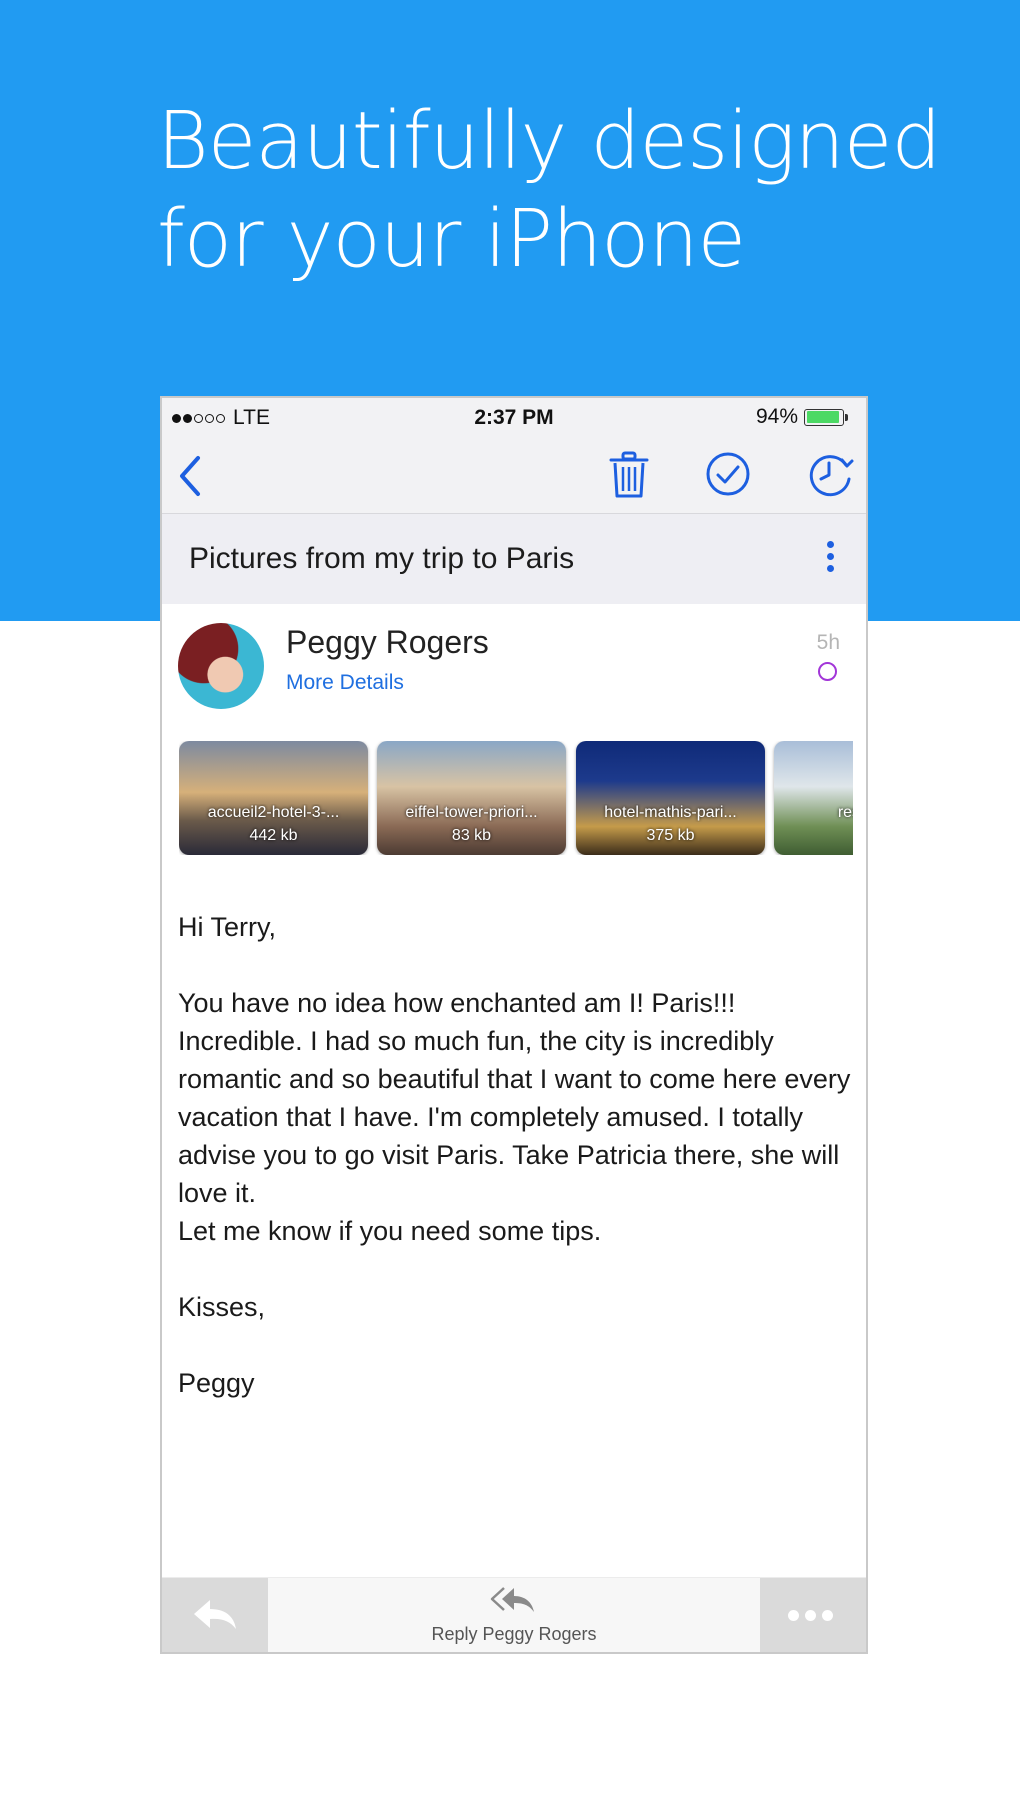 This screenshot has width=1020, height=1811. I want to click on reply-icon, so click(215, 1617).